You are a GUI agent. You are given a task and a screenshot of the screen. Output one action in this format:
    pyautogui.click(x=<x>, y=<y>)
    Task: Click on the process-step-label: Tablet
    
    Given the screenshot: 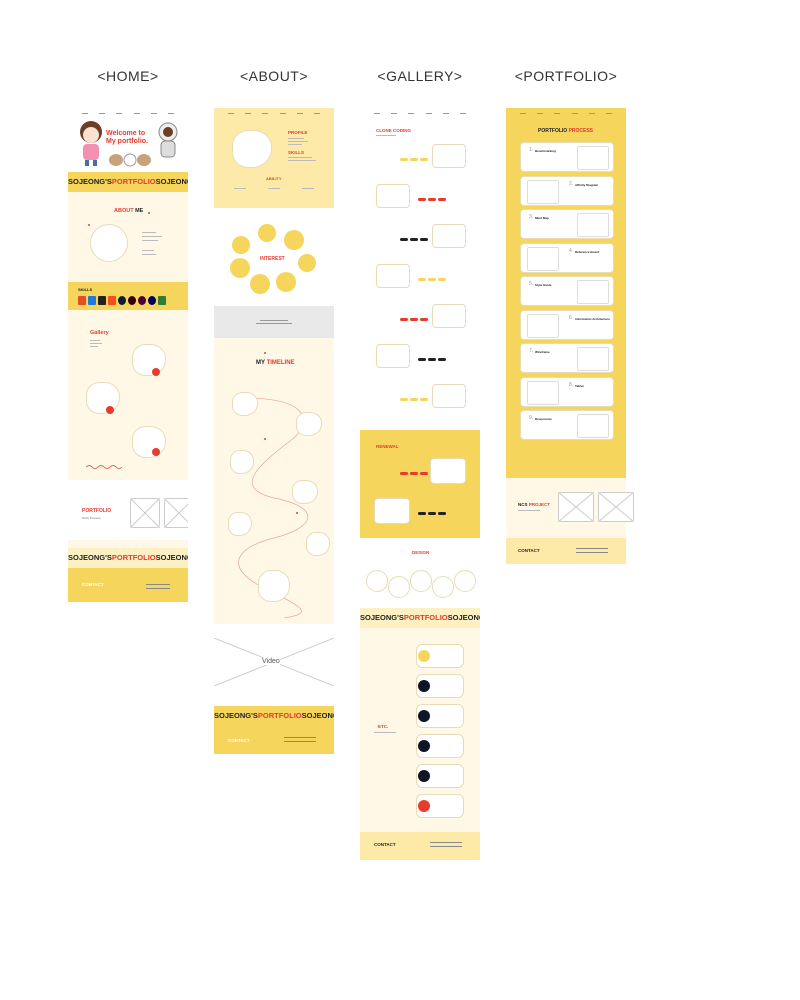 What is the action you would take?
    pyautogui.click(x=579, y=385)
    